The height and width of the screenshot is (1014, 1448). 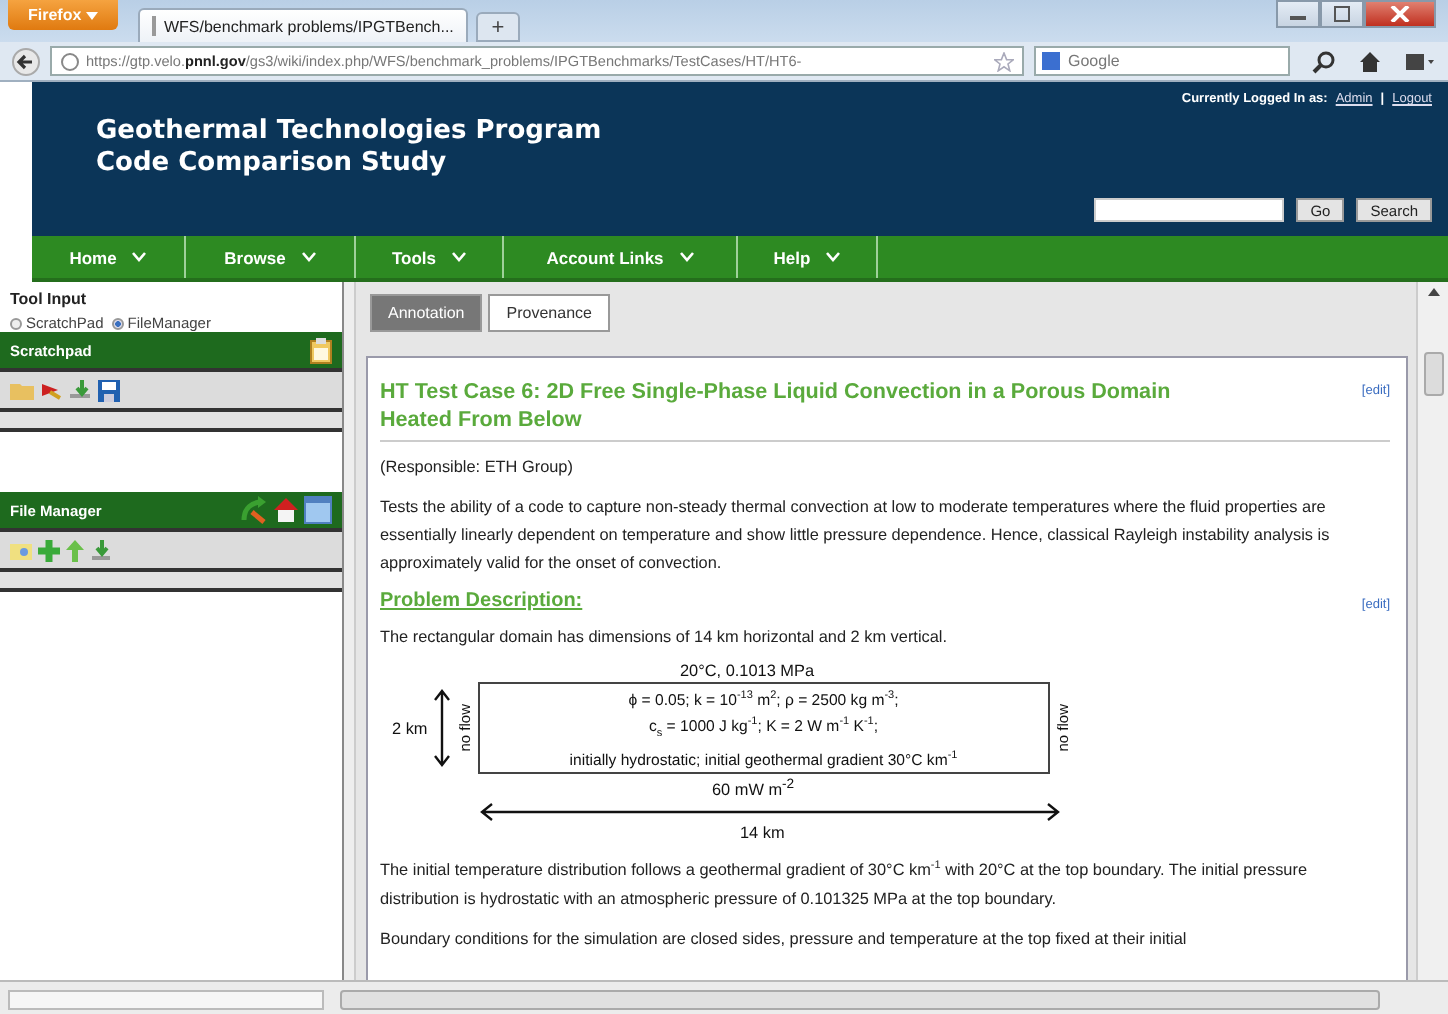 I want to click on minimize-icon, so click(x=1298, y=14).